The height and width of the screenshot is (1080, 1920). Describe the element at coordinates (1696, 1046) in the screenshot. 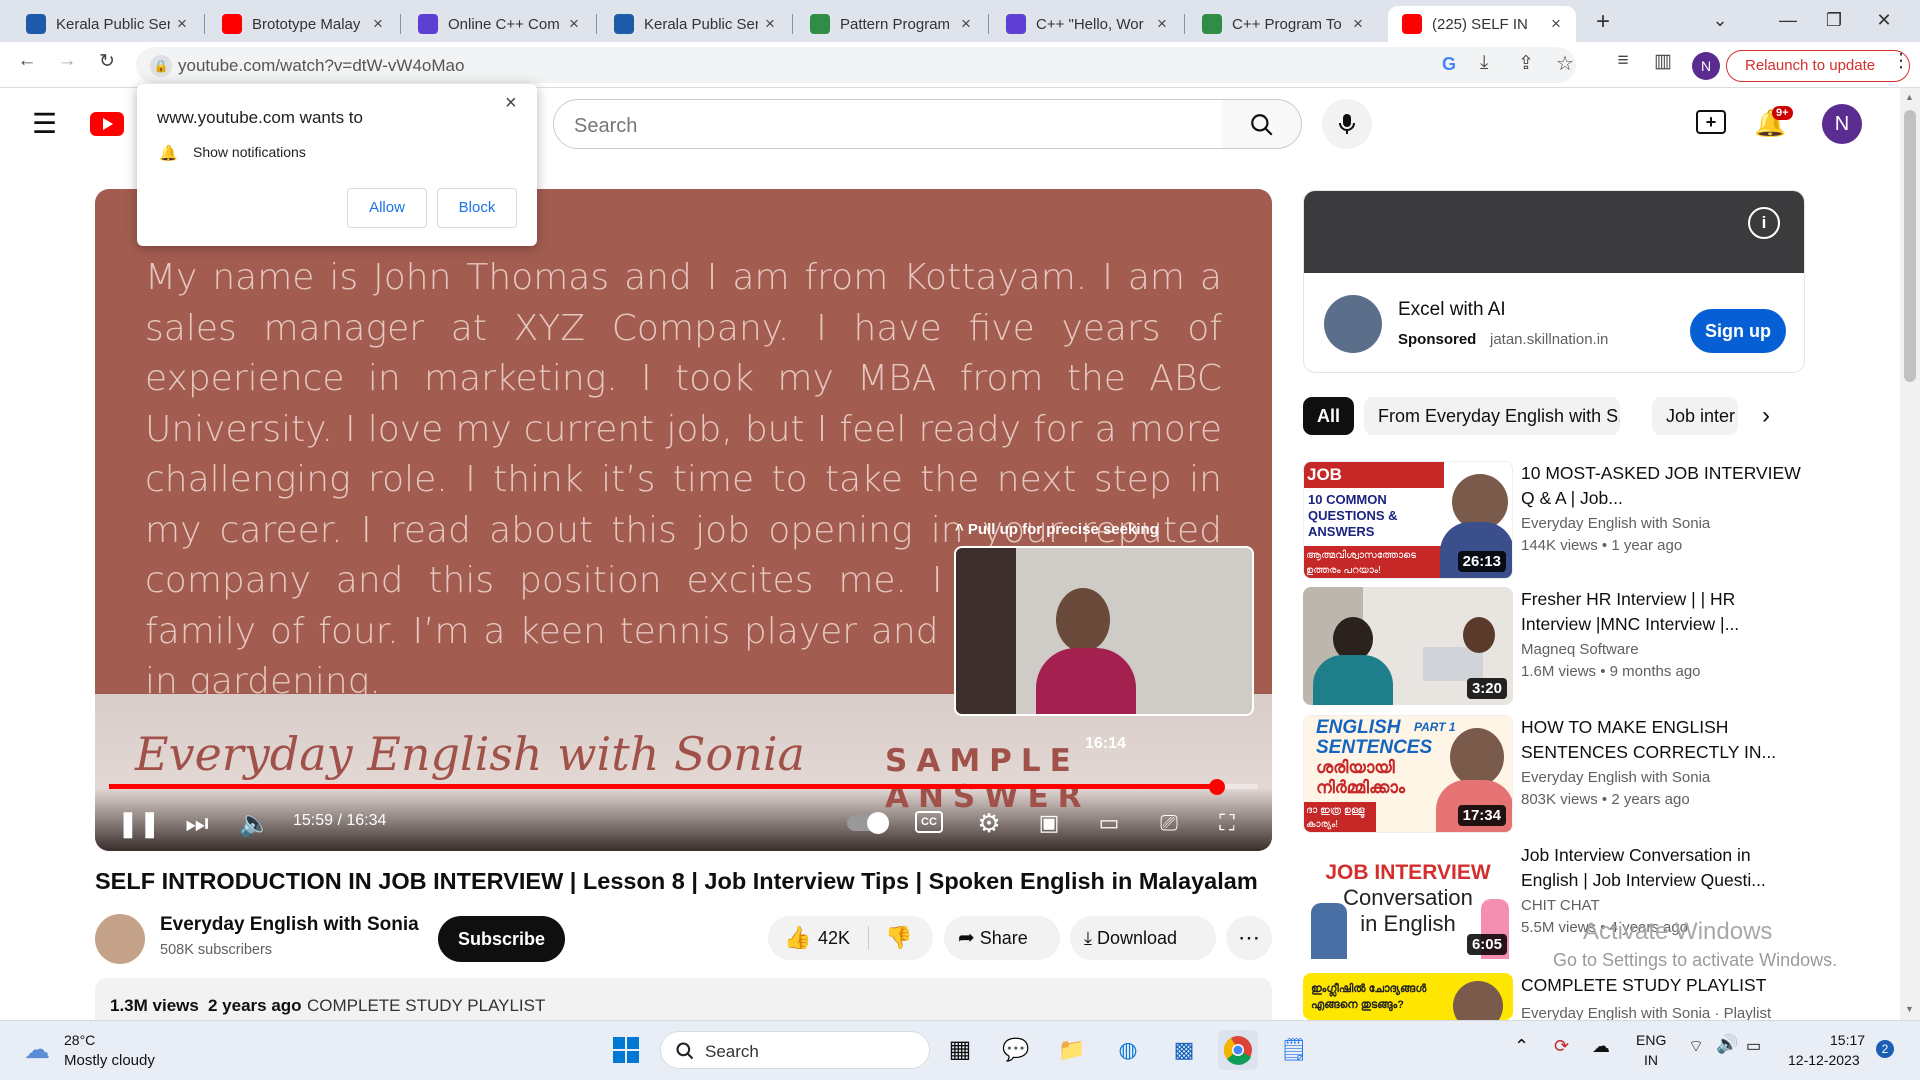

I see `wifi-icon: ⌔` at that location.